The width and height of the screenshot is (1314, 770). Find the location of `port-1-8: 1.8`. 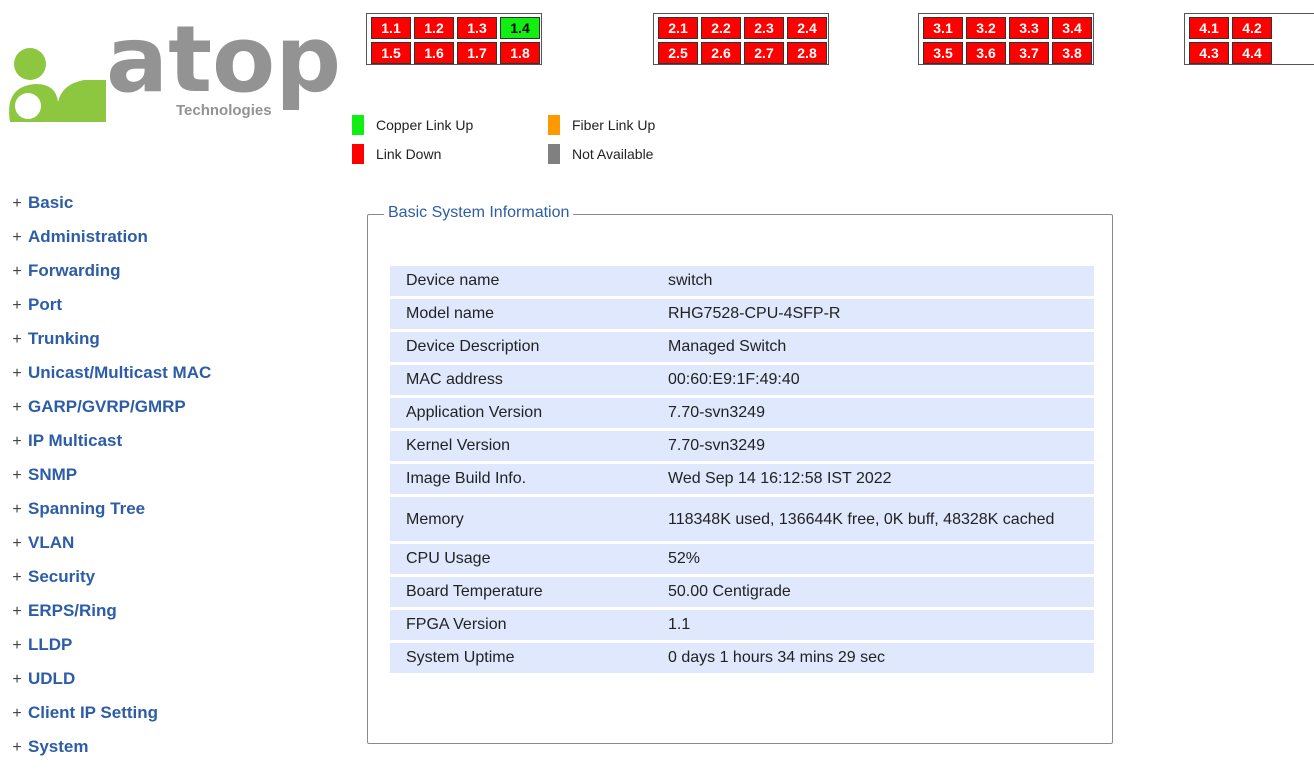

port-1-8: 1.8 is located at coordinates (520, 53).